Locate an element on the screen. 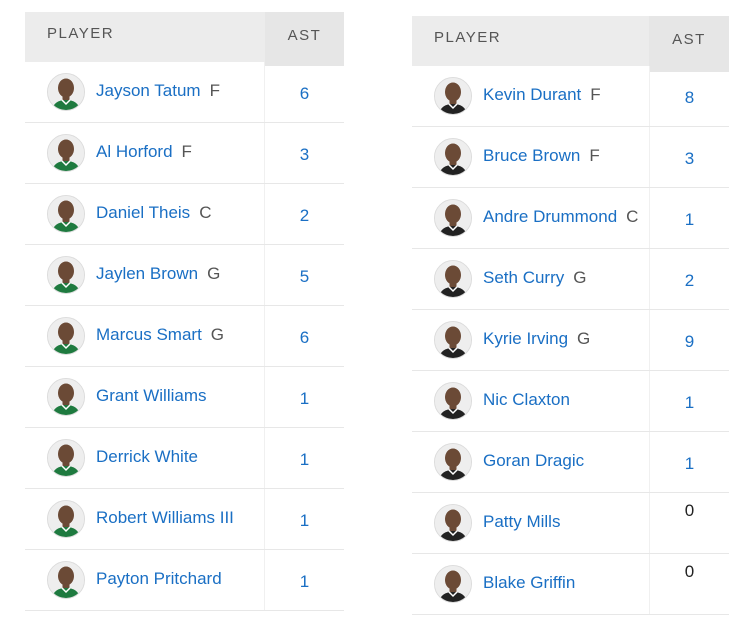 This screenshot has height=619, width=750. player-name-link: Kevin Durant F is located at coordinates (542, 95).